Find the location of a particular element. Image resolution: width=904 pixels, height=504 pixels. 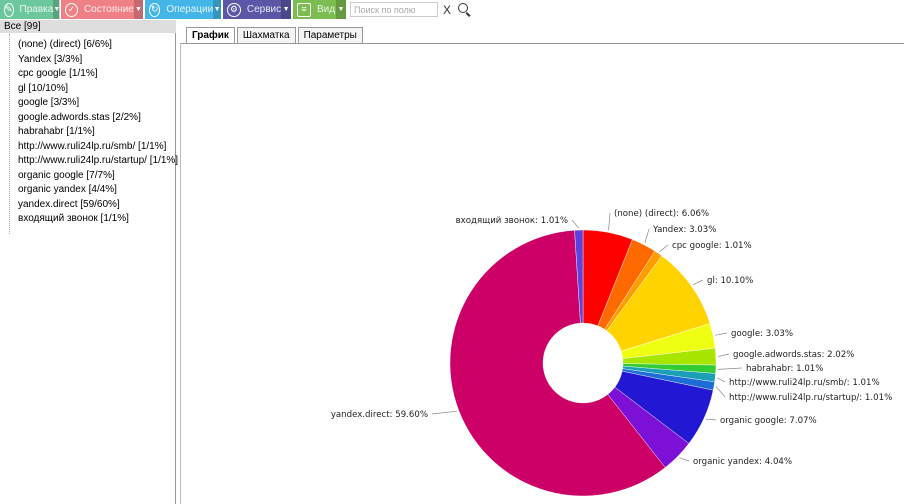

slice-label: yandex.direct: 59.60% is located at coordinates (379, 415).